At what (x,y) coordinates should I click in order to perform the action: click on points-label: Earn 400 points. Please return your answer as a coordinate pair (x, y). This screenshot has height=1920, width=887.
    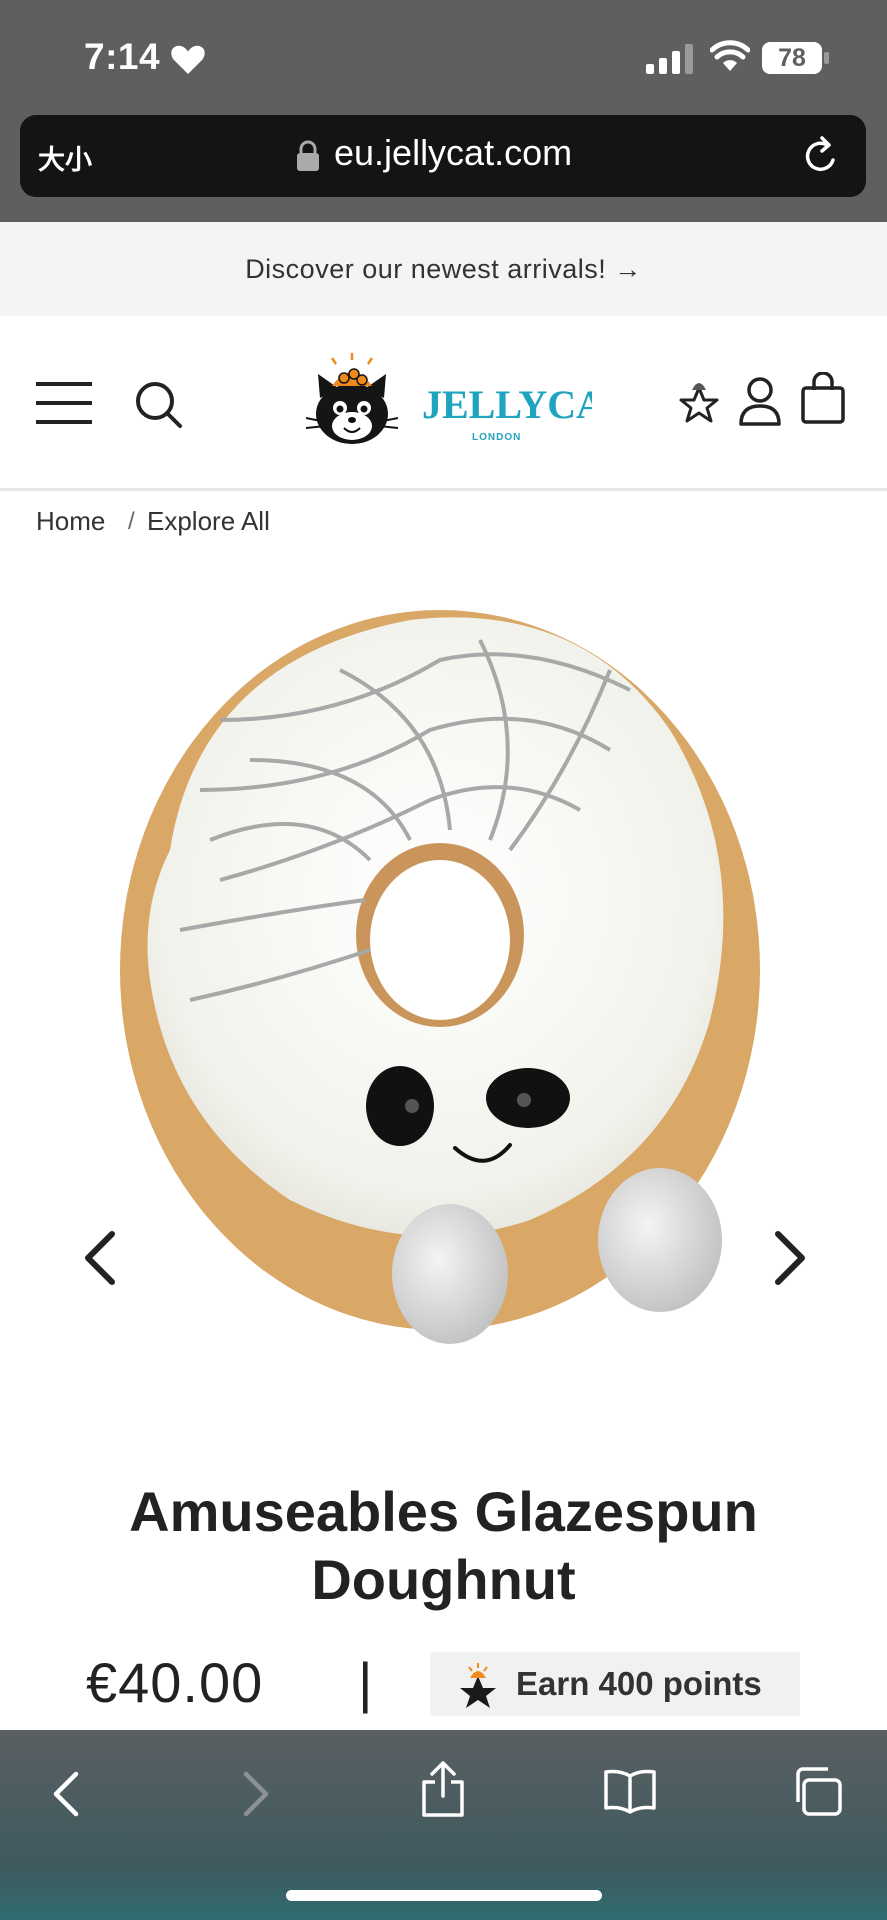
    Looking at the image, I should click on (639, 1683).